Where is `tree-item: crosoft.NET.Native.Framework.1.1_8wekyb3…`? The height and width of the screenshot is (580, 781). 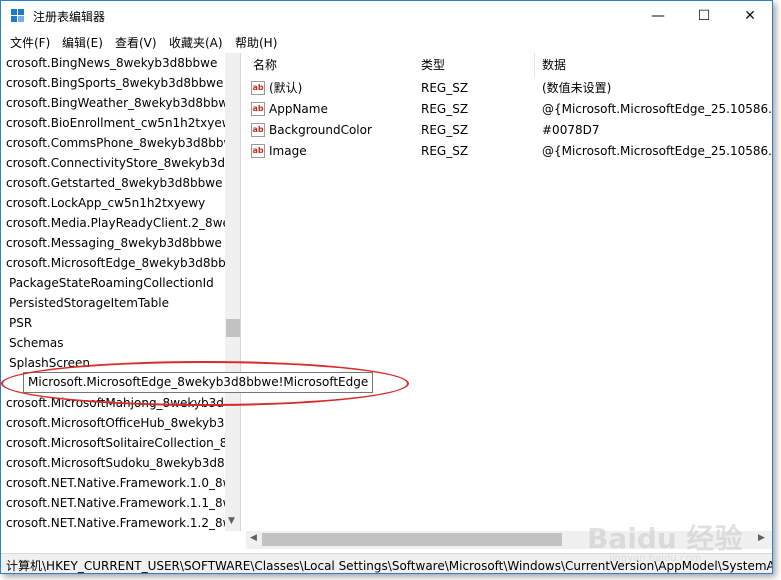
tree-item: crosoft.NET.Native.Framework.1.1_8wekyb3… is located at coordinates (123, 503).